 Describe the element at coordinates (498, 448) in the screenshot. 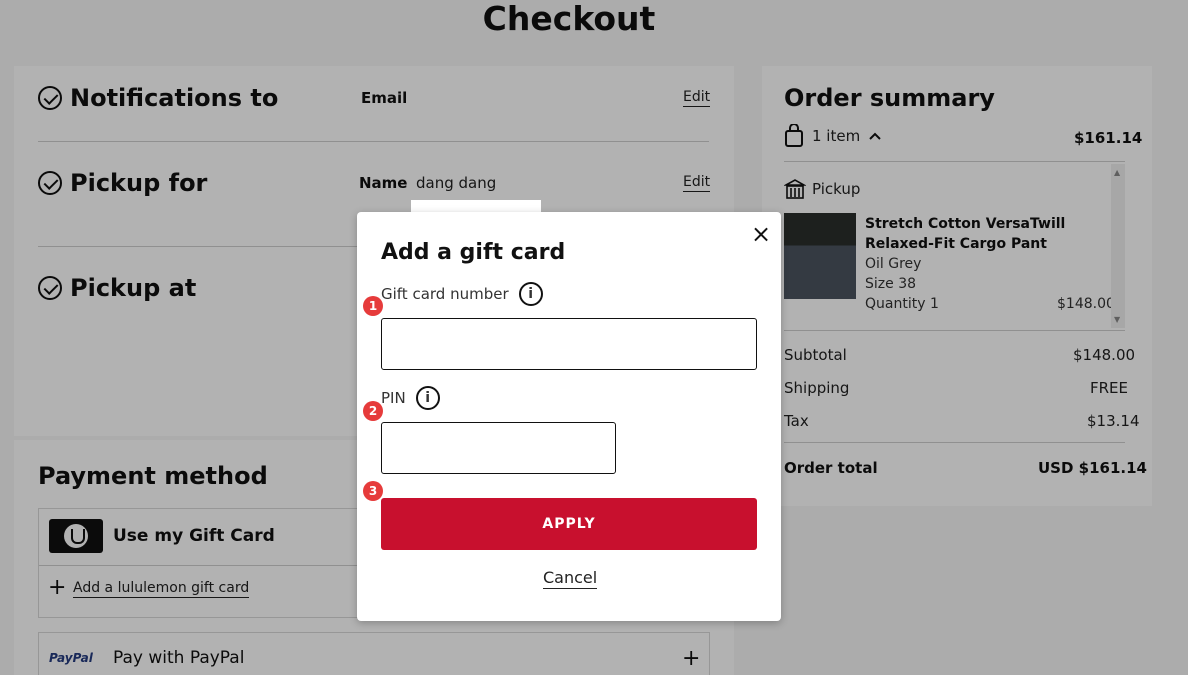

I see `pin-input` at that location.